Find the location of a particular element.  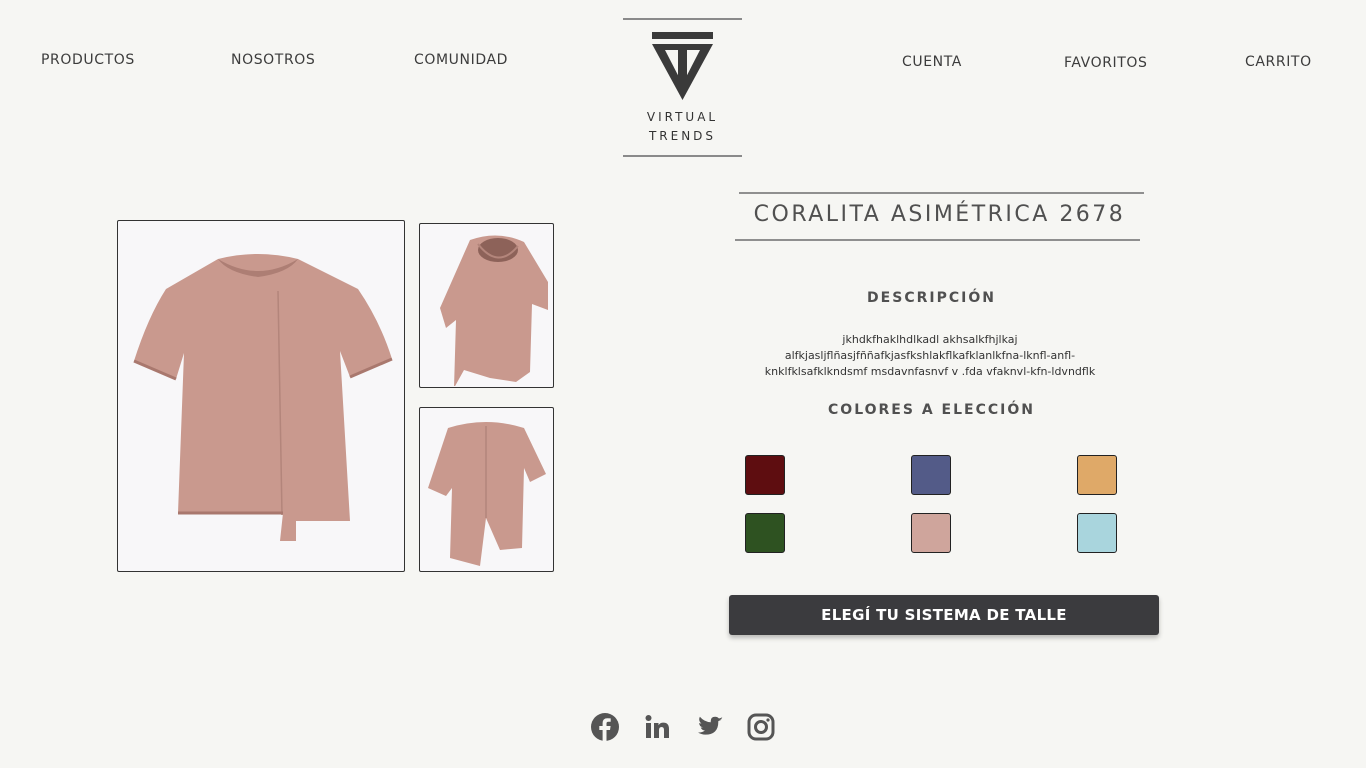

logo-word-trends: TRENDS is located at coordinates (682, 136).